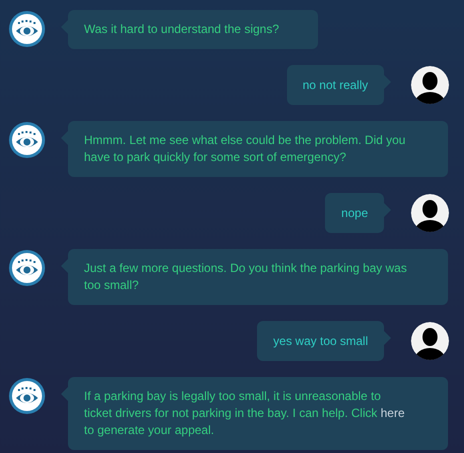 The width and height of the screenshot is (464, 453). Describe the element at coordinates (335, 85) in the screenshot. I see `user-message-text: no not really` at that location.